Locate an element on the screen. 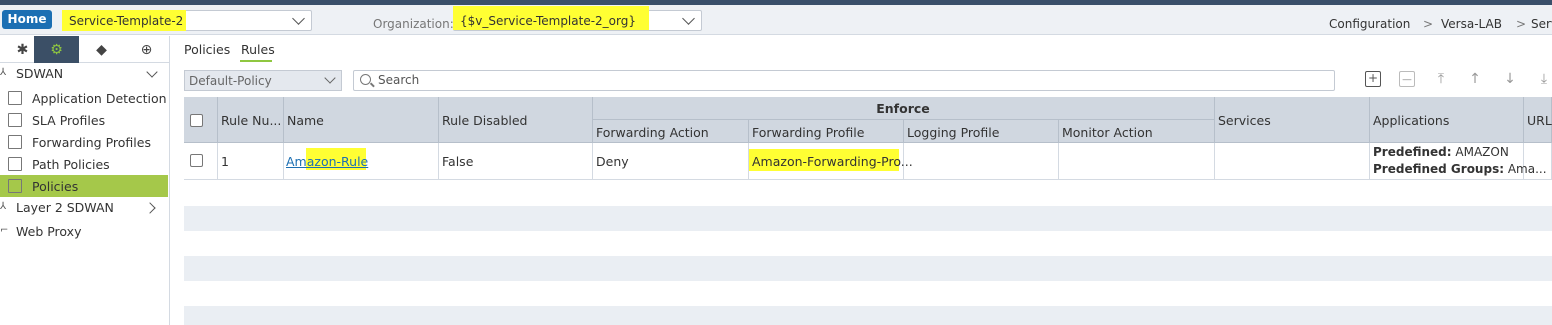 This screenshot has height=325, width=1552. organization-select: {$v_Service-Template-2_org} is located at coordinates (577, 18).